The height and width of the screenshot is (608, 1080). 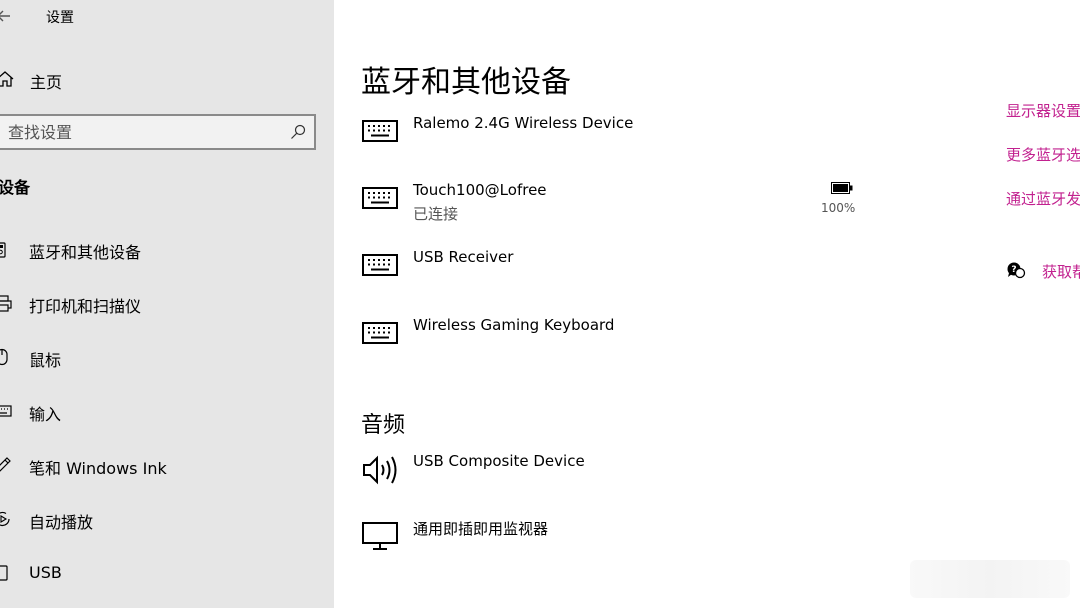 I want to click on device-item: Wireless Gaming Keyboard, so click(x=620, y=344).